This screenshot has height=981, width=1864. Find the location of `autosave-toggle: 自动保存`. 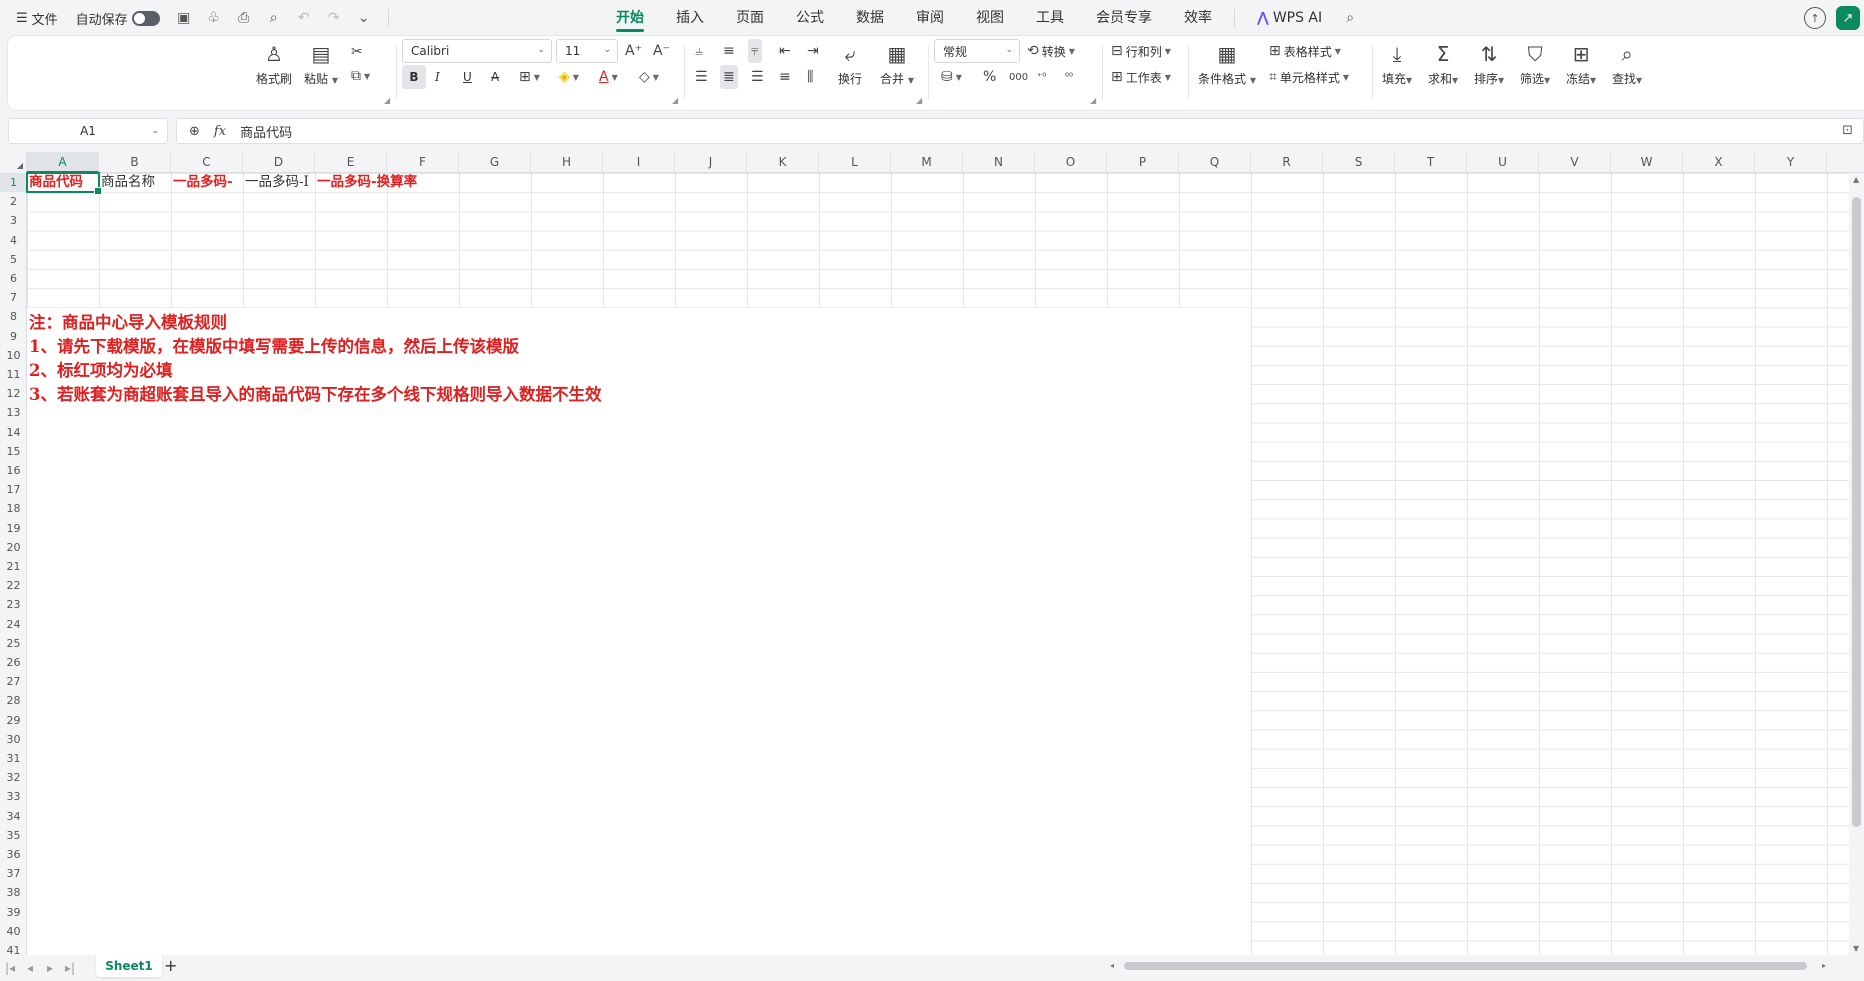

autosave-toggle: 自动保存 is located at coordinates (118, 18).